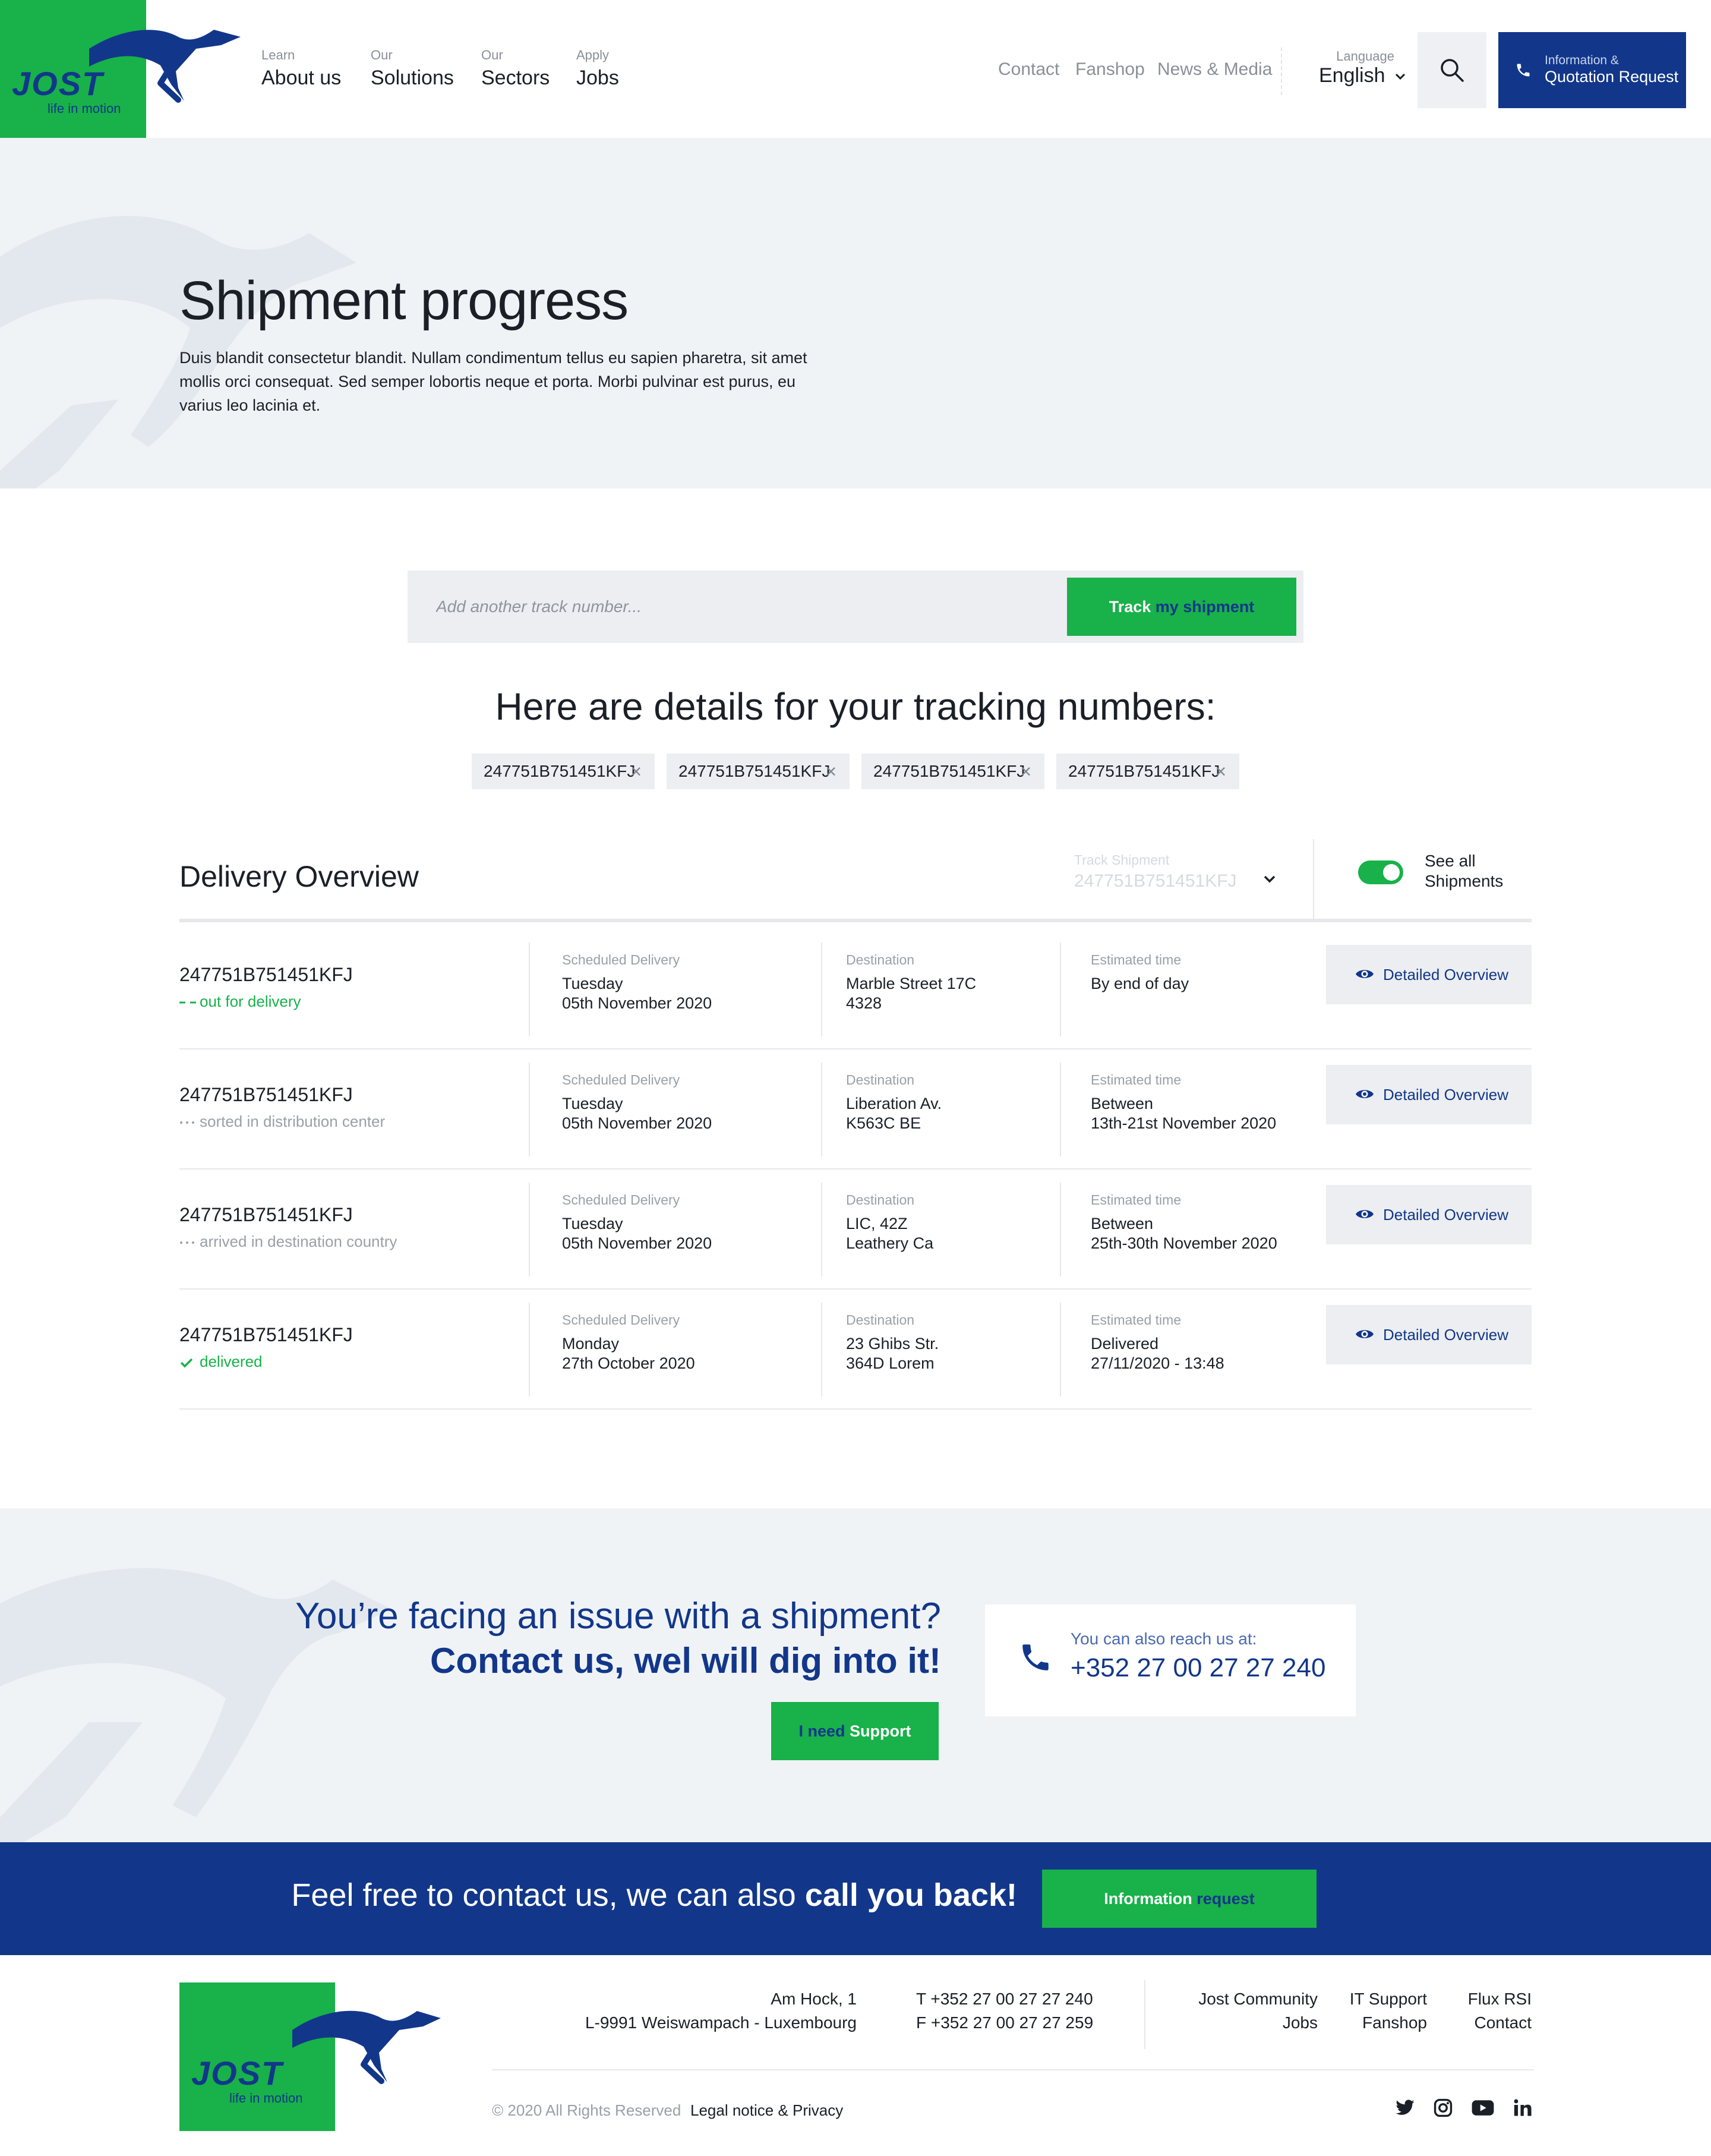  I want to click on callback-text-light: Feel free to contact us, we can also, so click(548, 1895).